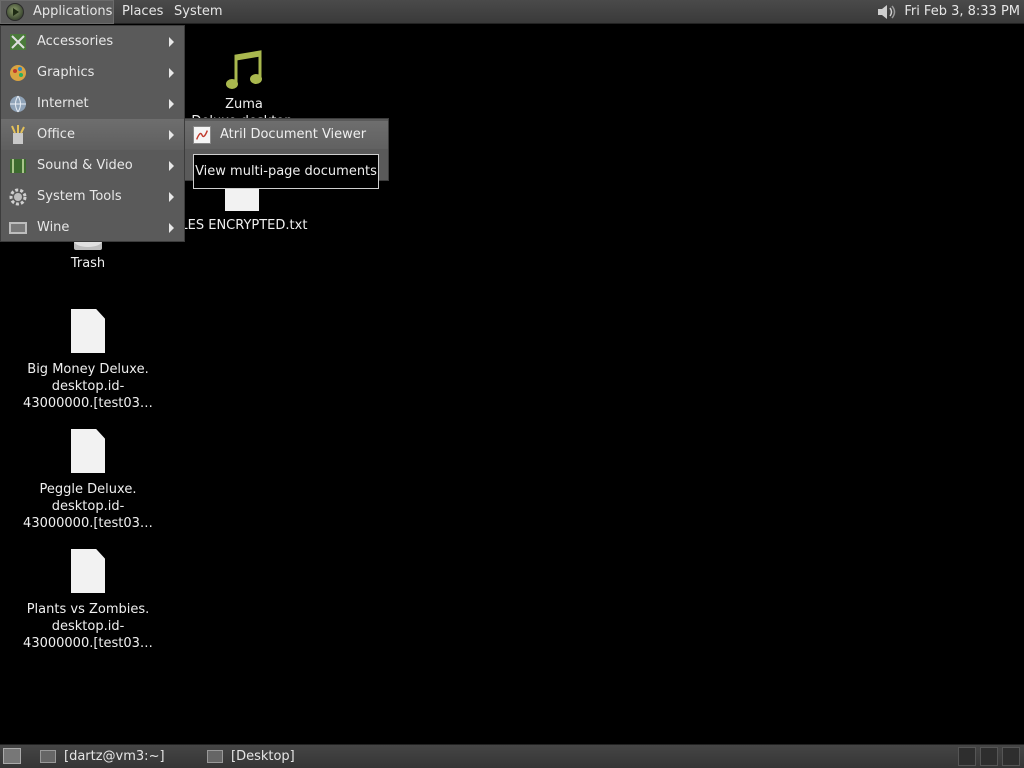 This screenshot has width=1024, height=768. Describe the element at coordinates (73, 11) in the screenshot. I see `applications-label: Applications` at that location.